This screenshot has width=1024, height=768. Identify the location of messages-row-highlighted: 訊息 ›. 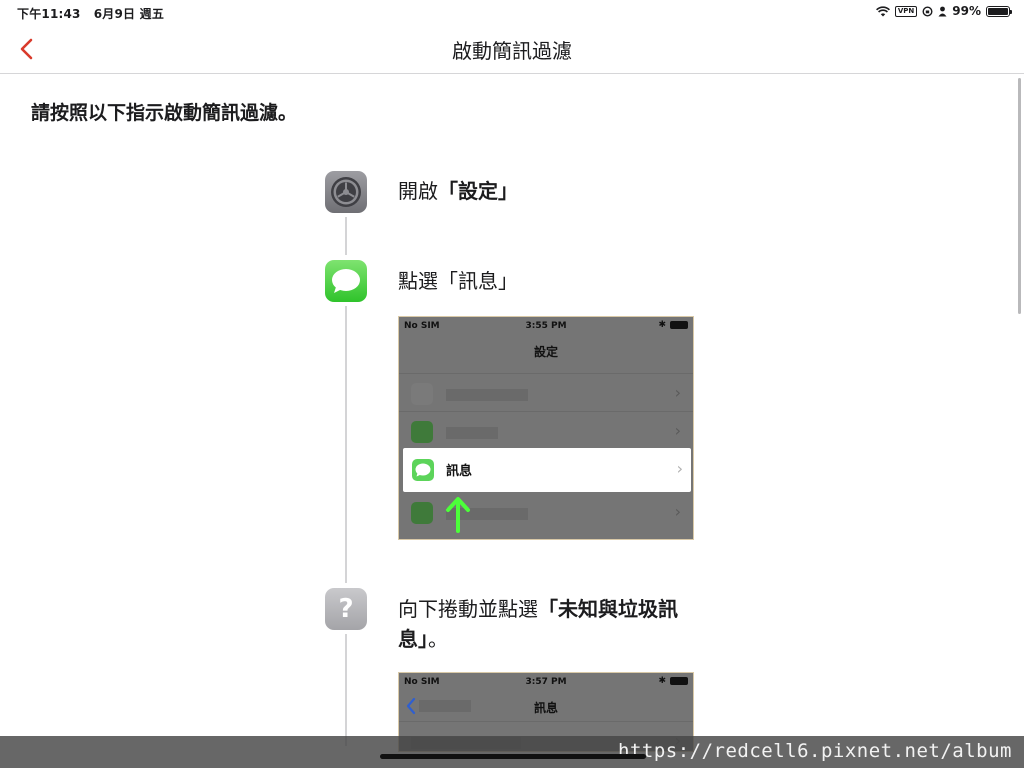
(547, 470).